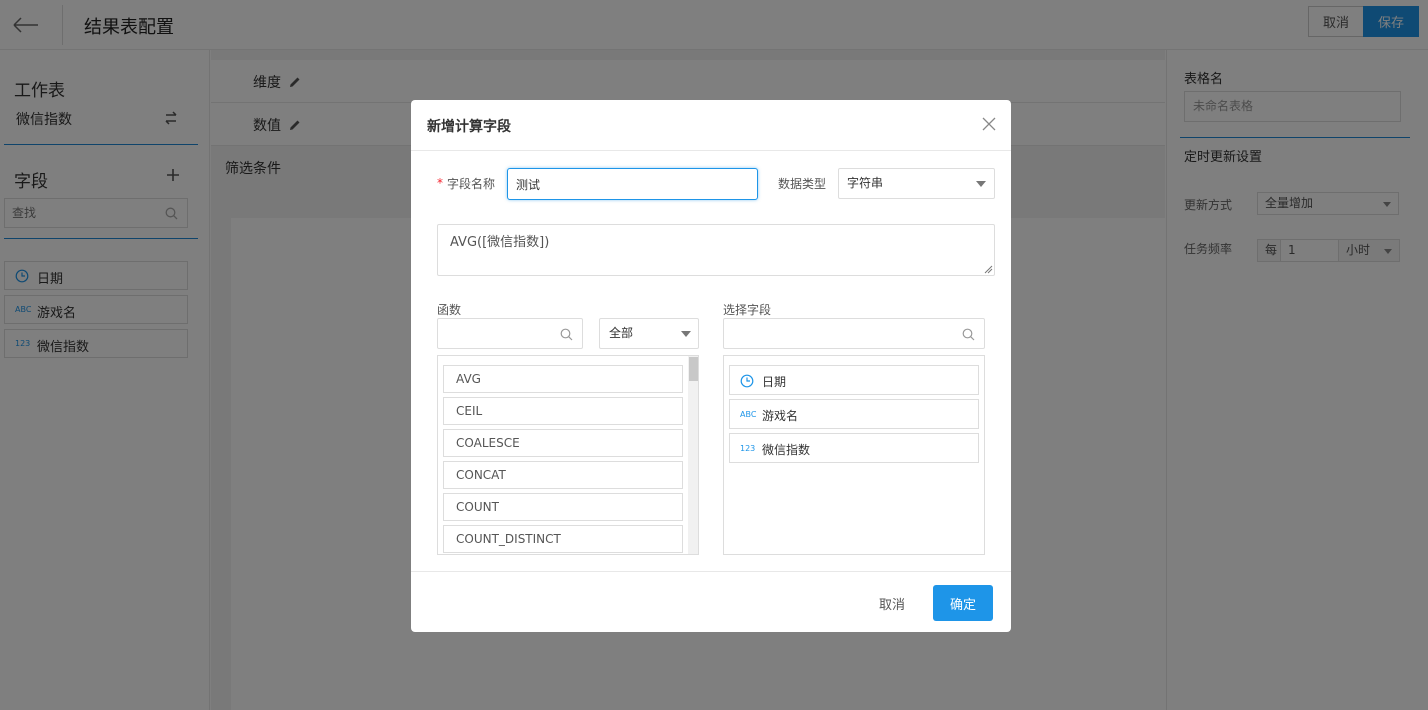  What do you see at coordinates (563, 475) in the screenshot?
I see `function-item-concat: CONCAT` at bounding box center [563, 475].